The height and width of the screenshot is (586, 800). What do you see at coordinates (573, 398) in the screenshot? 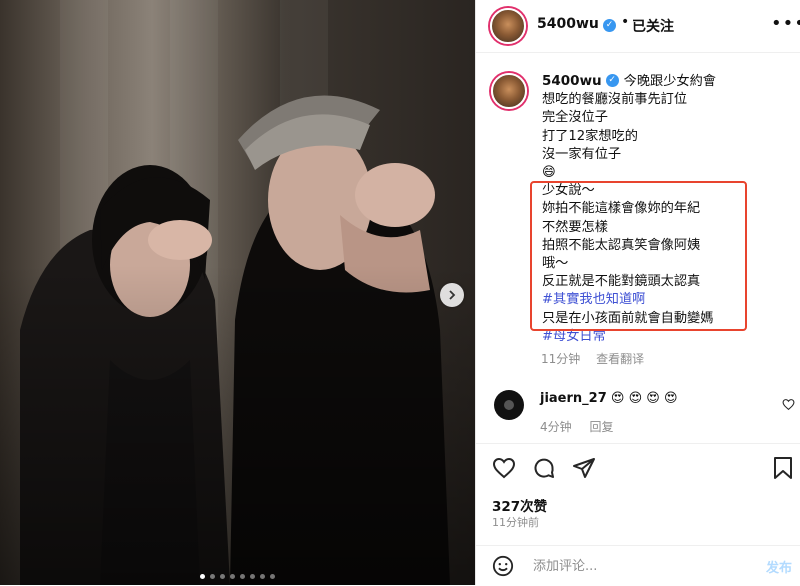
I see `comment-username: jiaern_27` at bounding box center [573, 398].